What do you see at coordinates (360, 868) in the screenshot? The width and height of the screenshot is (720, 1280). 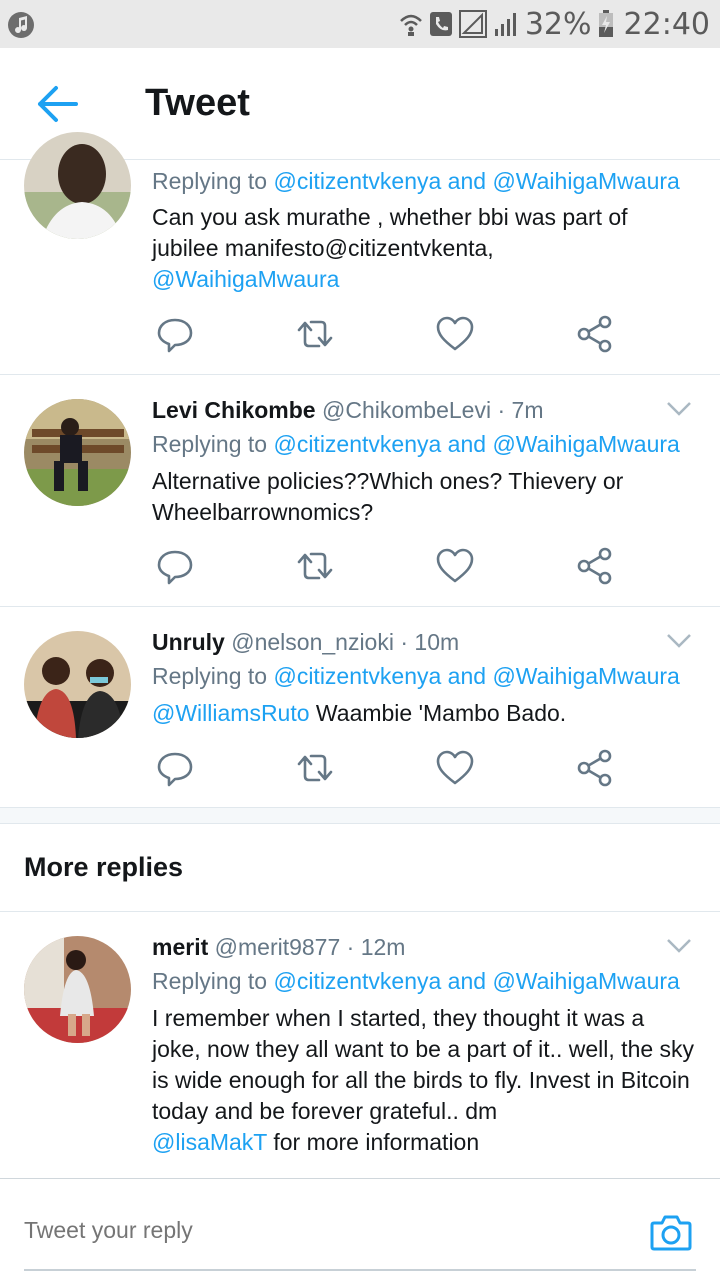 I see `more-replies-header: More replies` at bounding box center [360, 868].